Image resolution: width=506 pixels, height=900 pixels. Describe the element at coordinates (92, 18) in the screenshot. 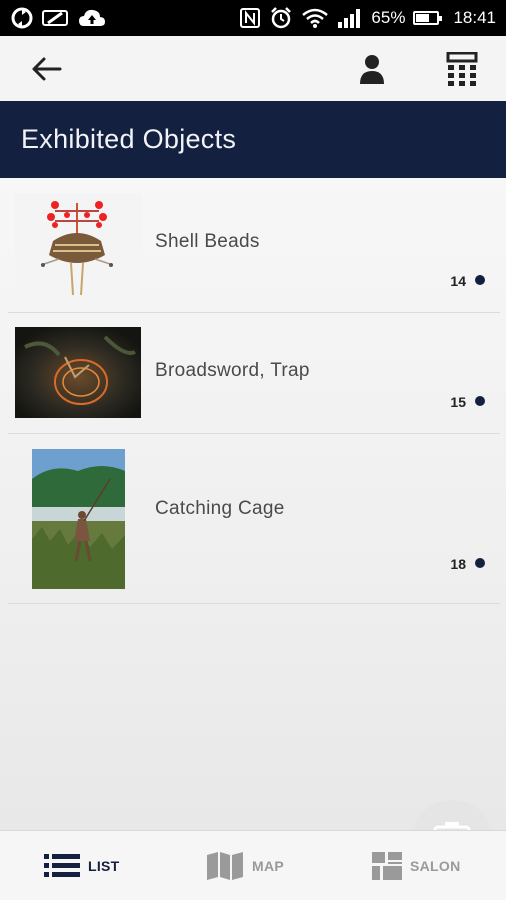

I see `cloud-upload-icon` at that location.